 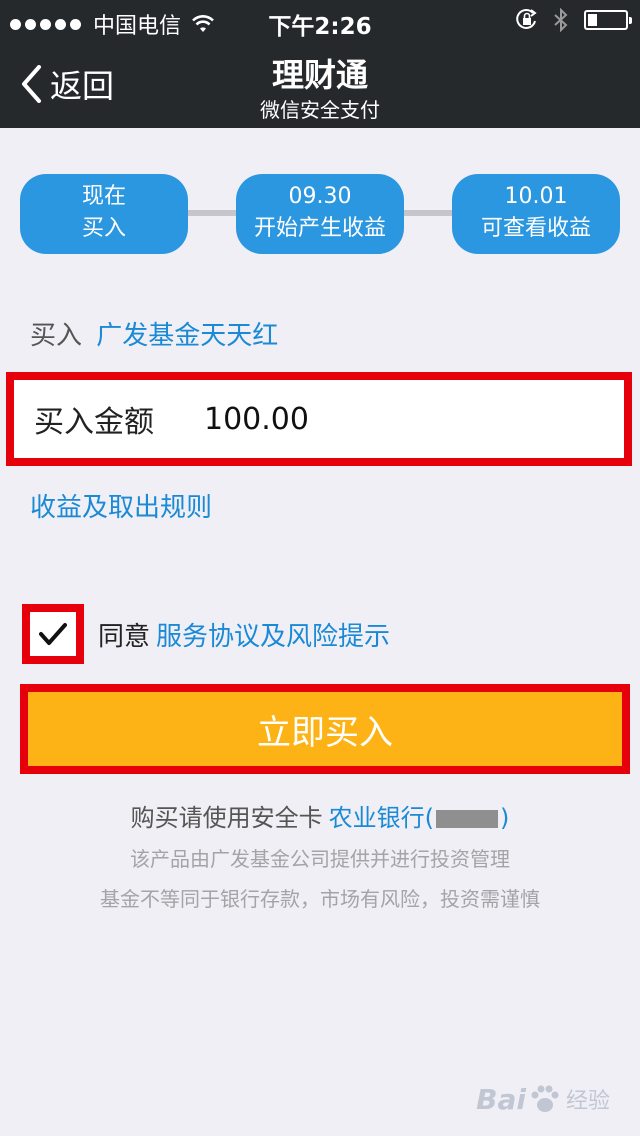 What do you see at coordinates (121, 508) in the screenshot?
I see `earnings-rules-link: 收益及取出规则` at bounding box center [121, 508].